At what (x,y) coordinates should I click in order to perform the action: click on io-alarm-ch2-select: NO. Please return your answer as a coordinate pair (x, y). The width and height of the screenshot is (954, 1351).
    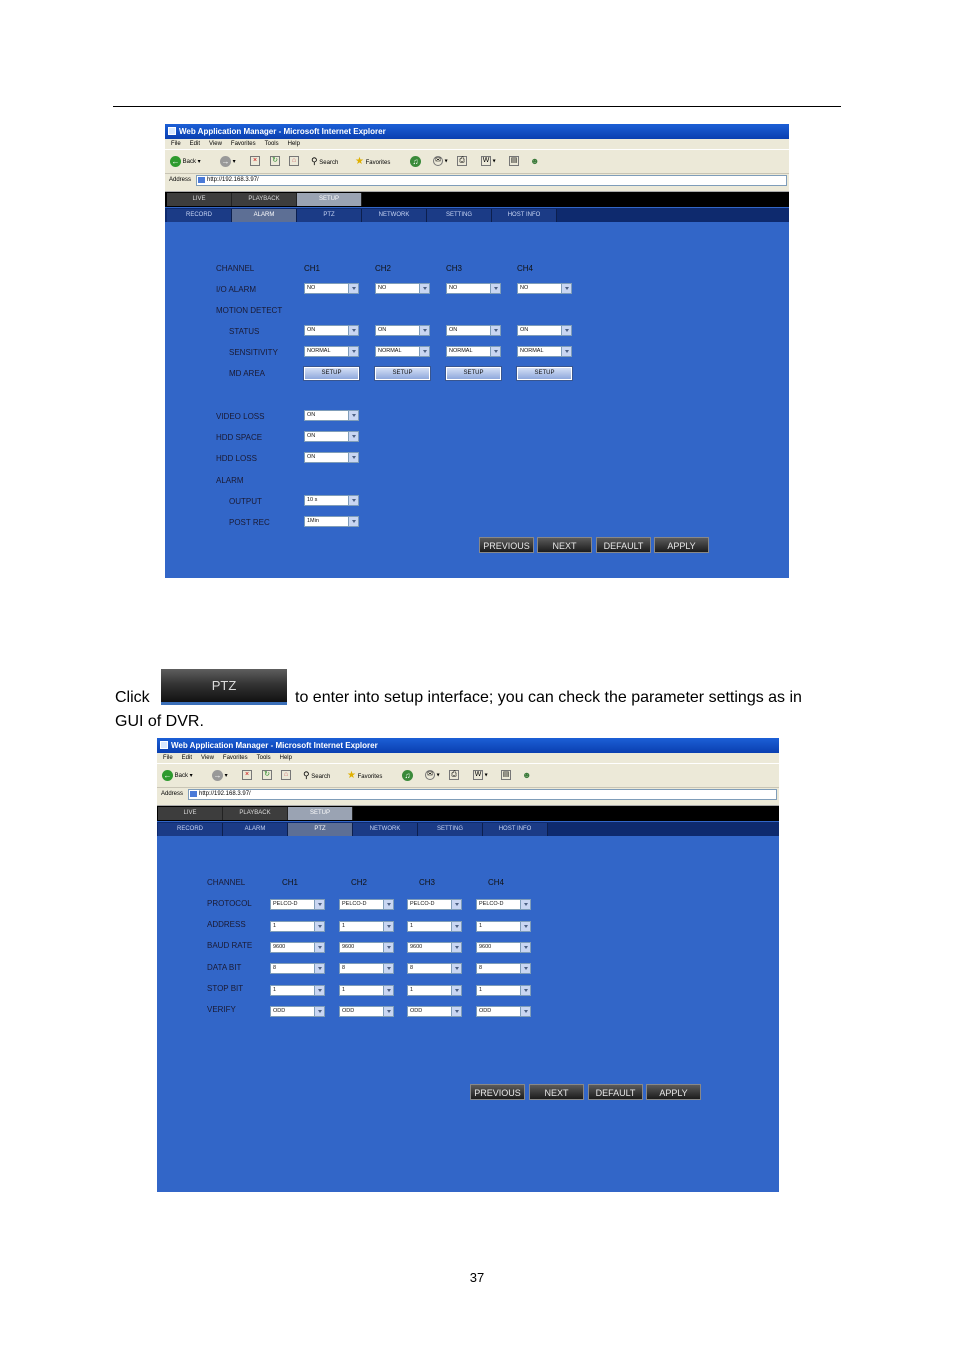
    Looking at the image, I should click on (402, 288).